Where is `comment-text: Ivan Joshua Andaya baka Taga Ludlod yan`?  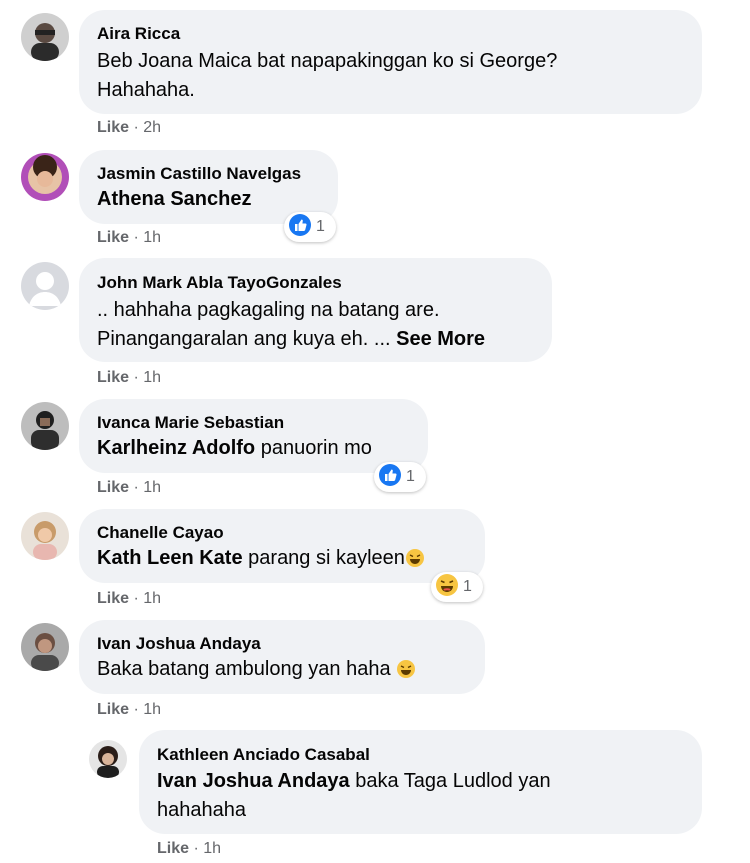 comment-text: Ivan Joshua Andaya baka Taga Ludlod yan is located at coordinates (354, 781).